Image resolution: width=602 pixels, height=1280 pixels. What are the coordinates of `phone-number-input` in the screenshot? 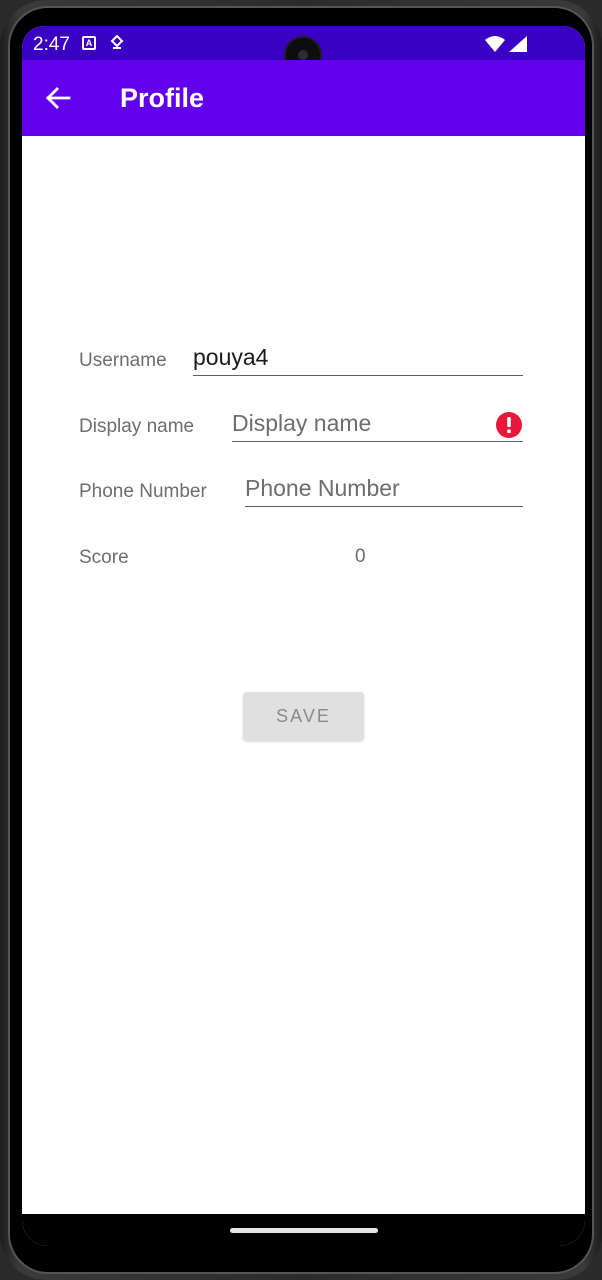 It's located at (384, 488).